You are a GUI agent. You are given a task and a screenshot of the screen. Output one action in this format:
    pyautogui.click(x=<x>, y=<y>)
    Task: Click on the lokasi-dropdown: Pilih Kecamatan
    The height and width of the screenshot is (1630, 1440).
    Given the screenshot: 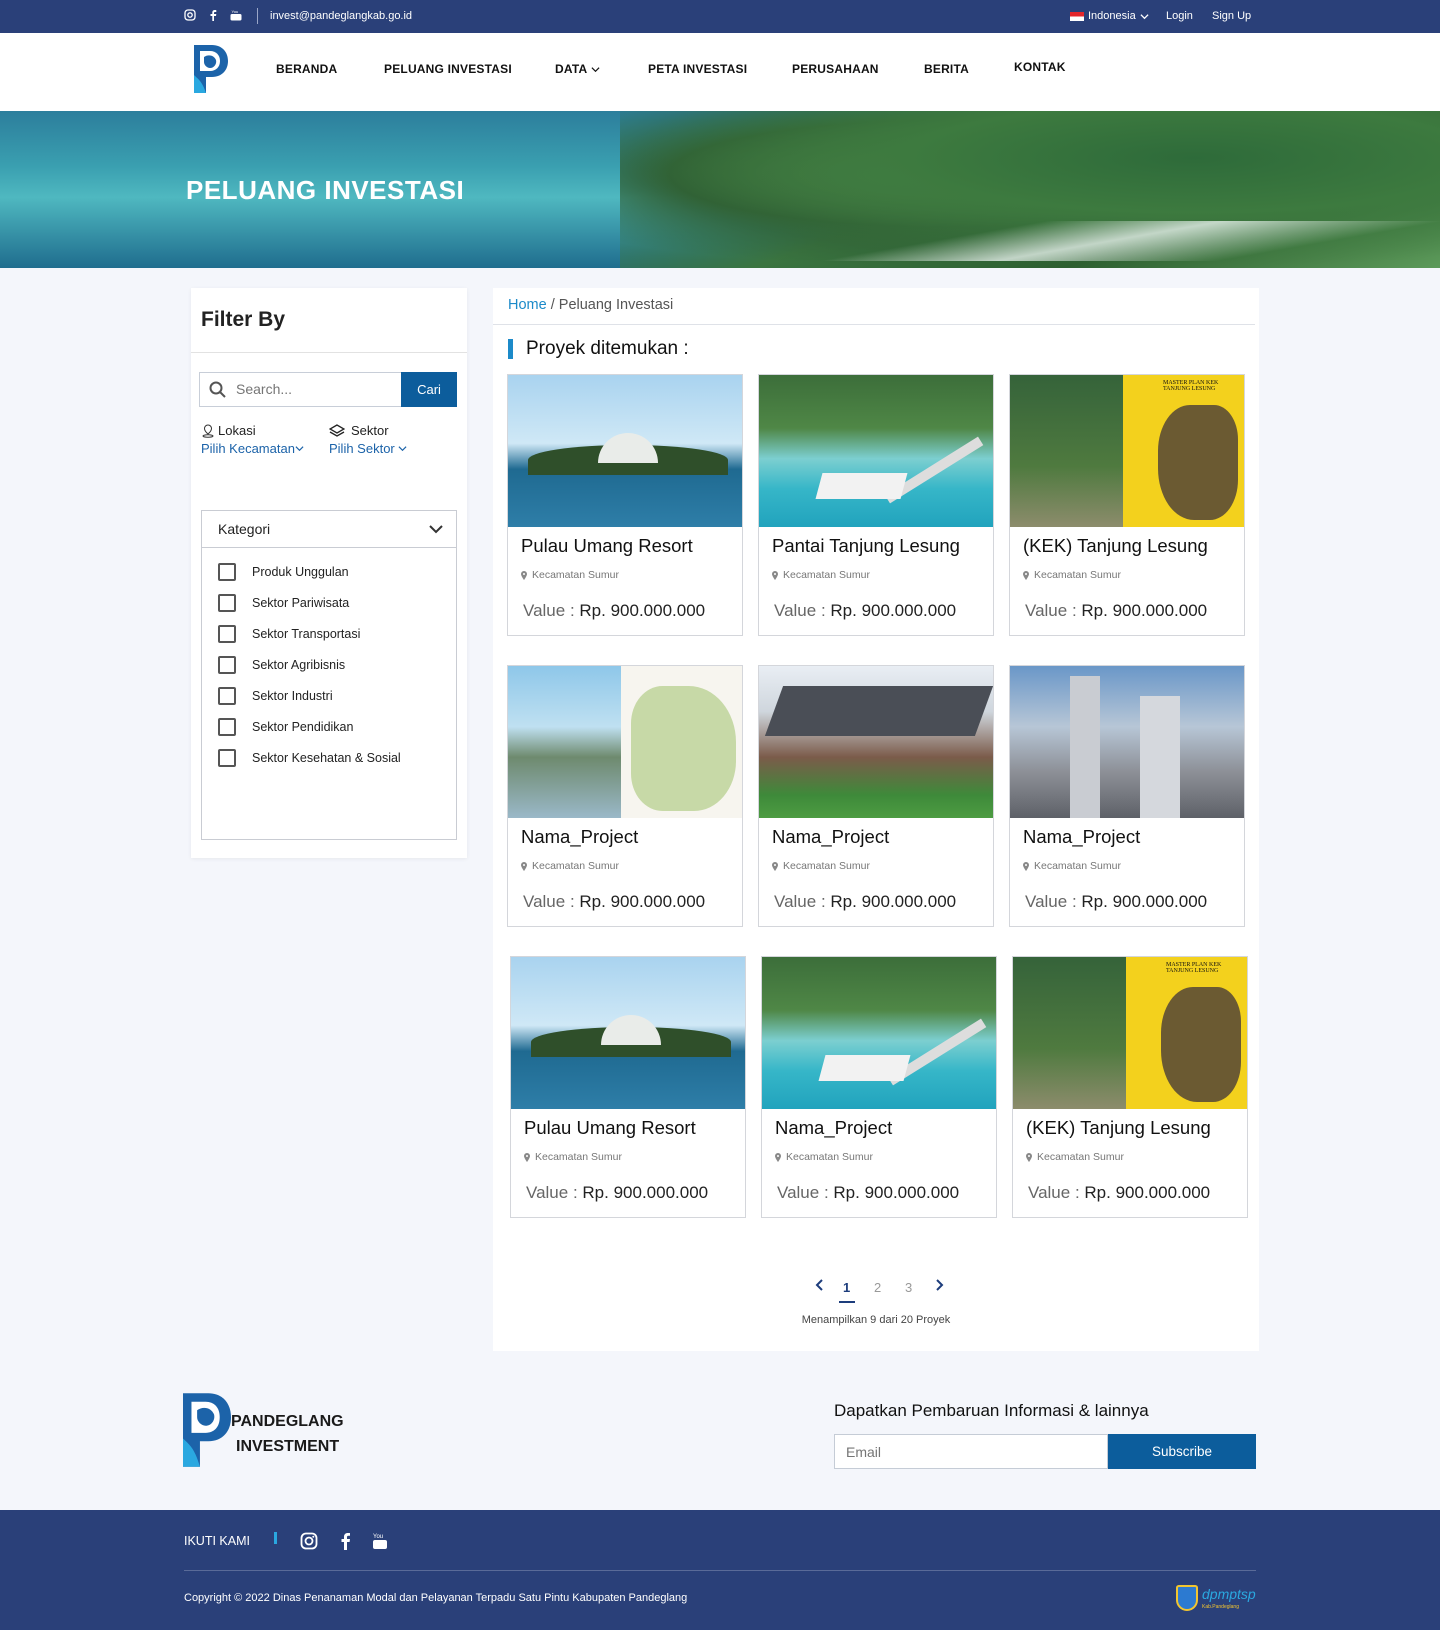 What is the action you would take?
    pyautogui.click(x=252, y=448)
    